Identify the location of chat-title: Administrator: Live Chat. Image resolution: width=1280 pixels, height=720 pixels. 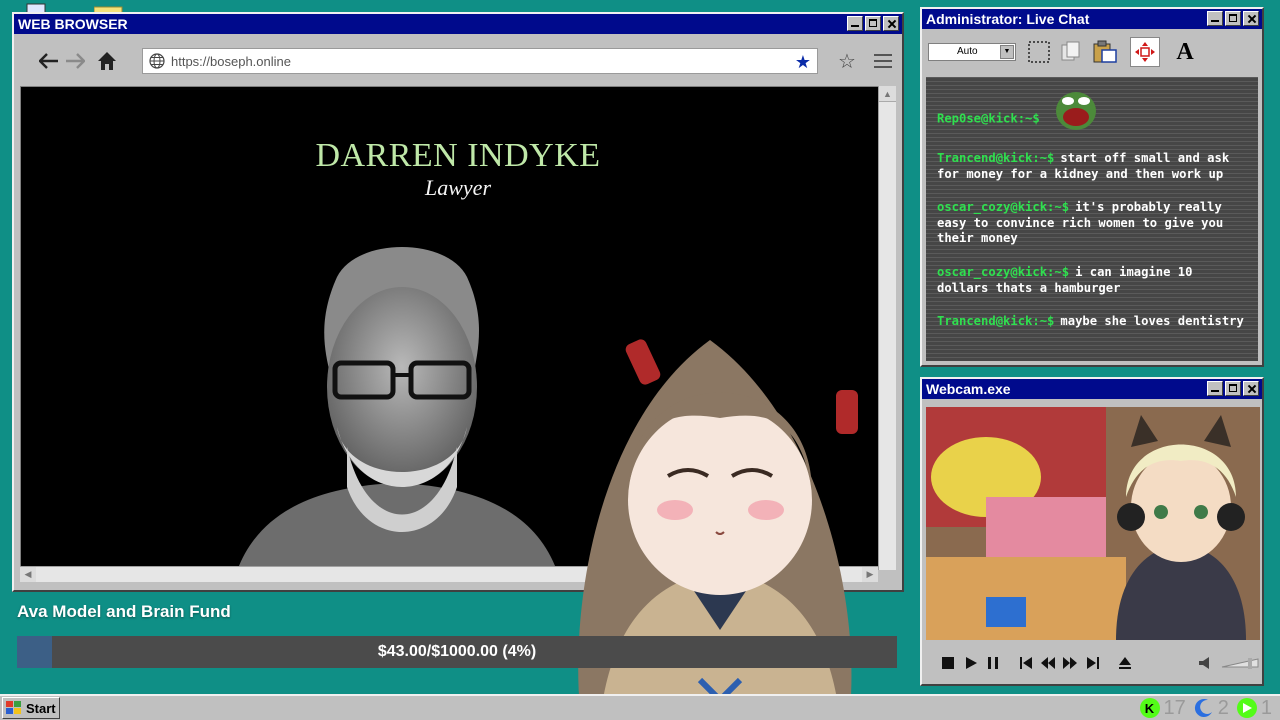
(1008, 19).